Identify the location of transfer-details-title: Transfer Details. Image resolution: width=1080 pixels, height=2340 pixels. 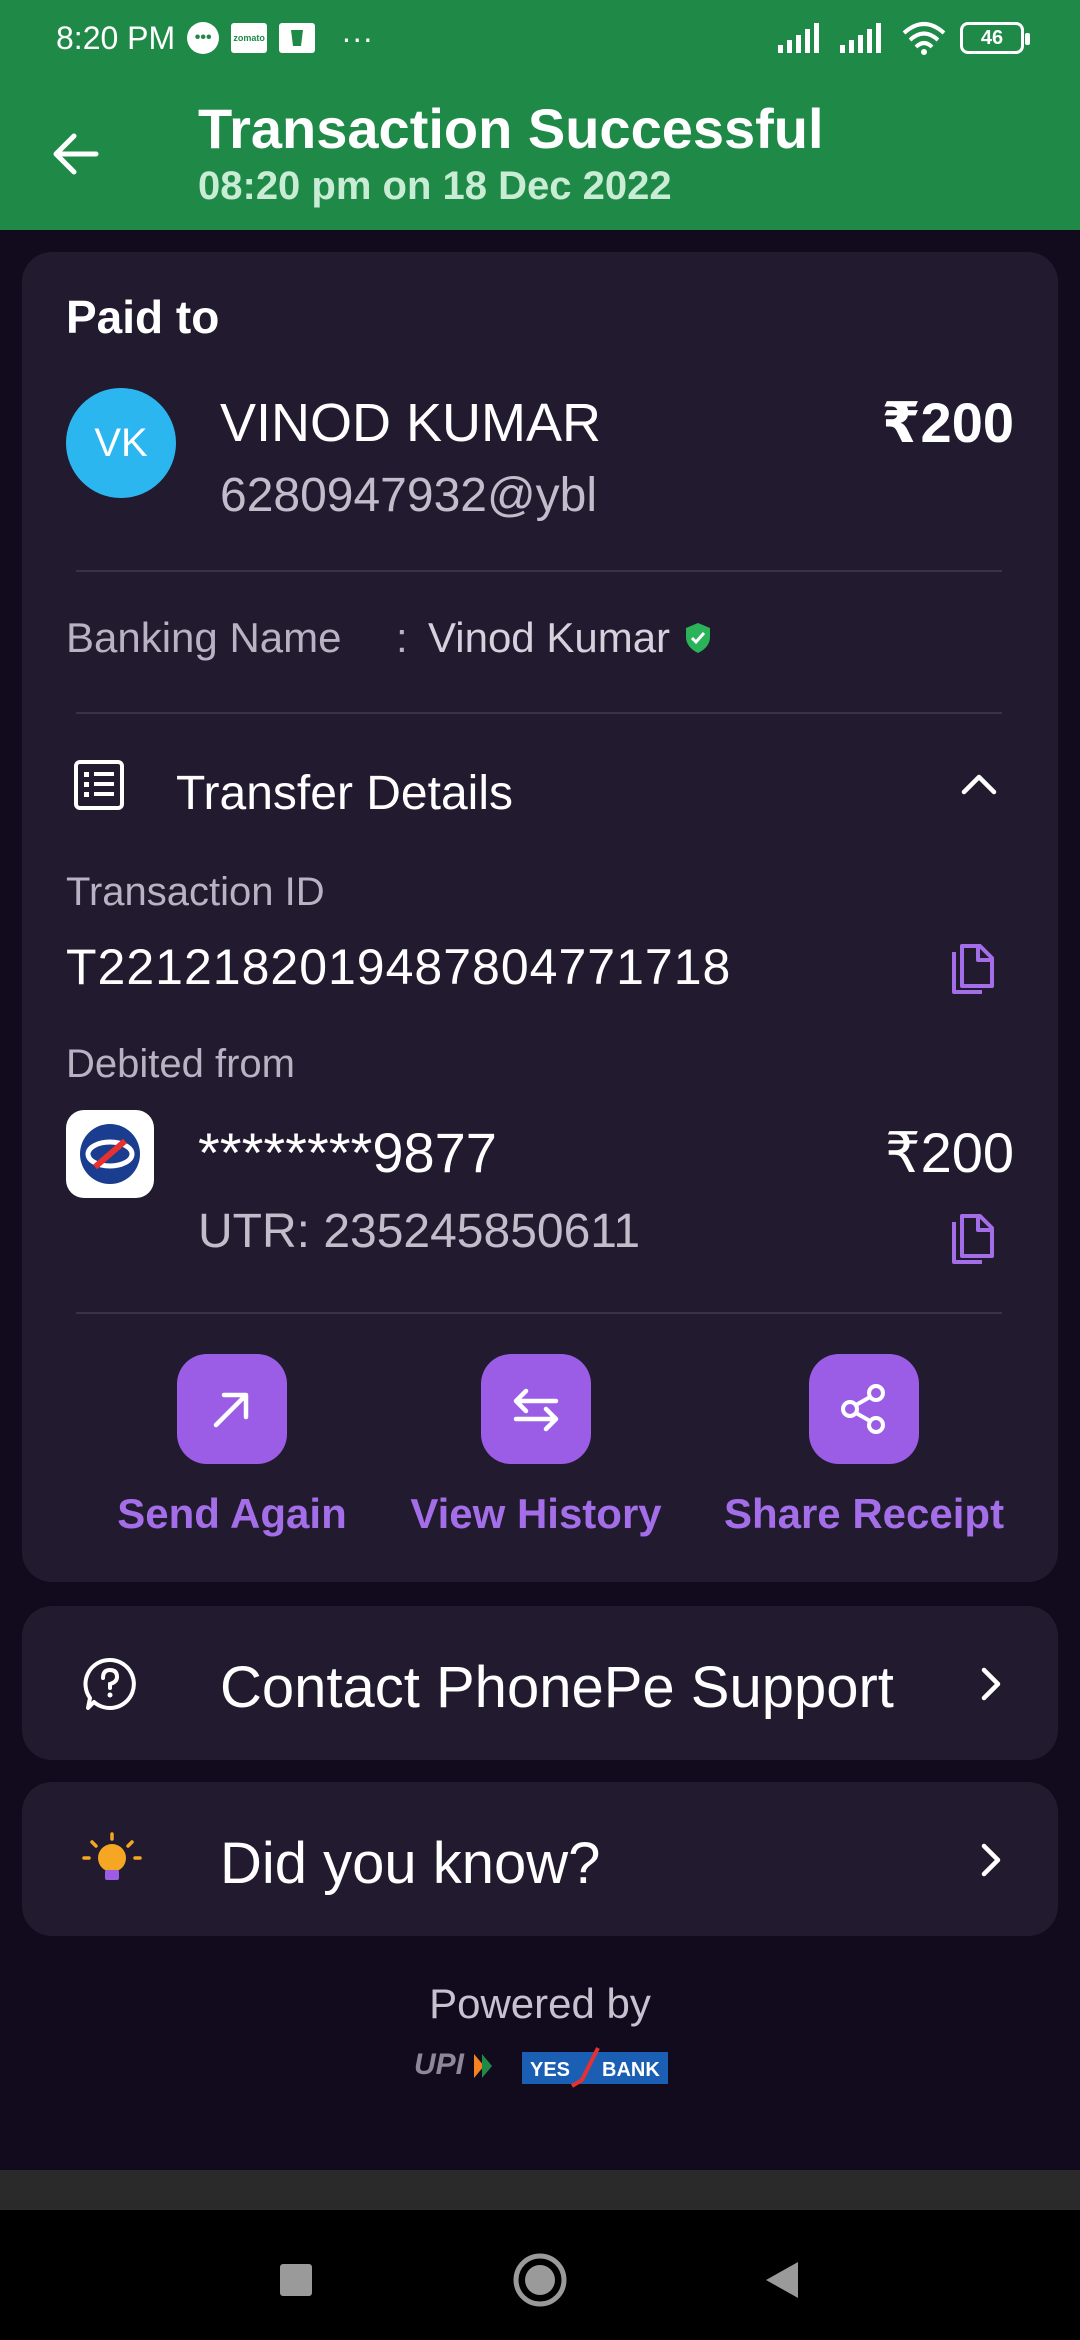
(344, 793).